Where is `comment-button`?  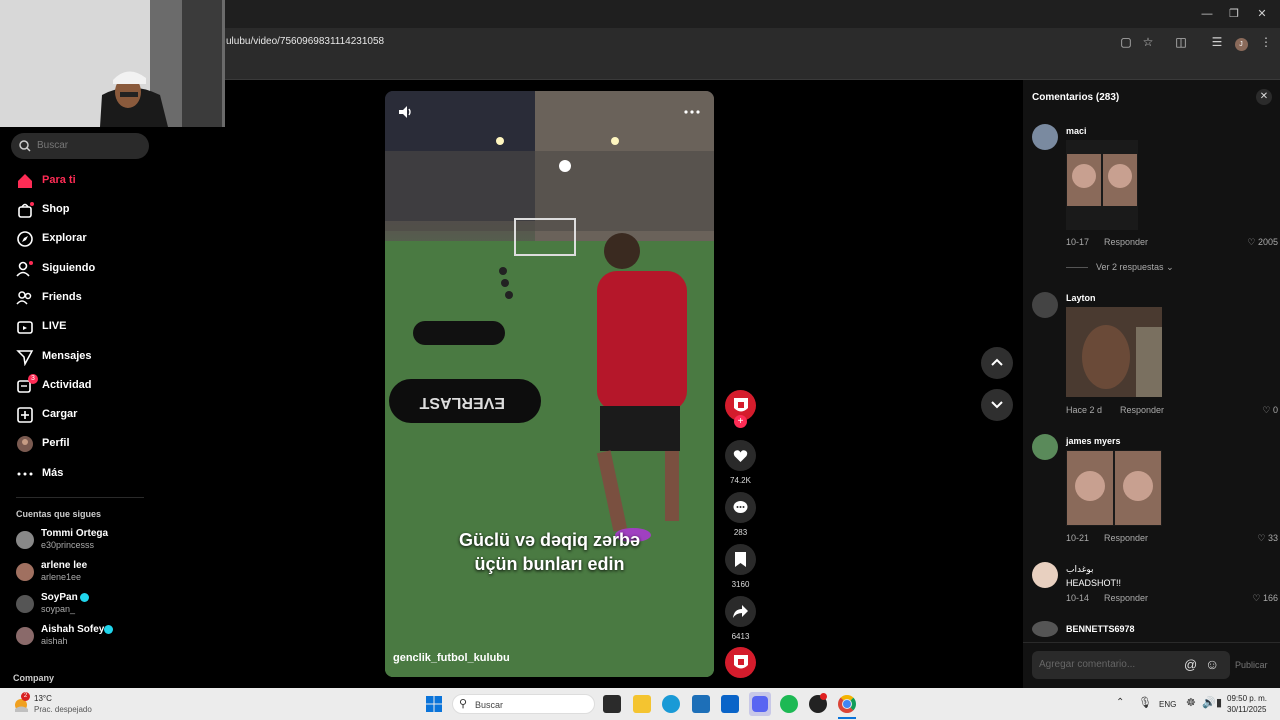
comment-button is located at coordinates (740, 507).